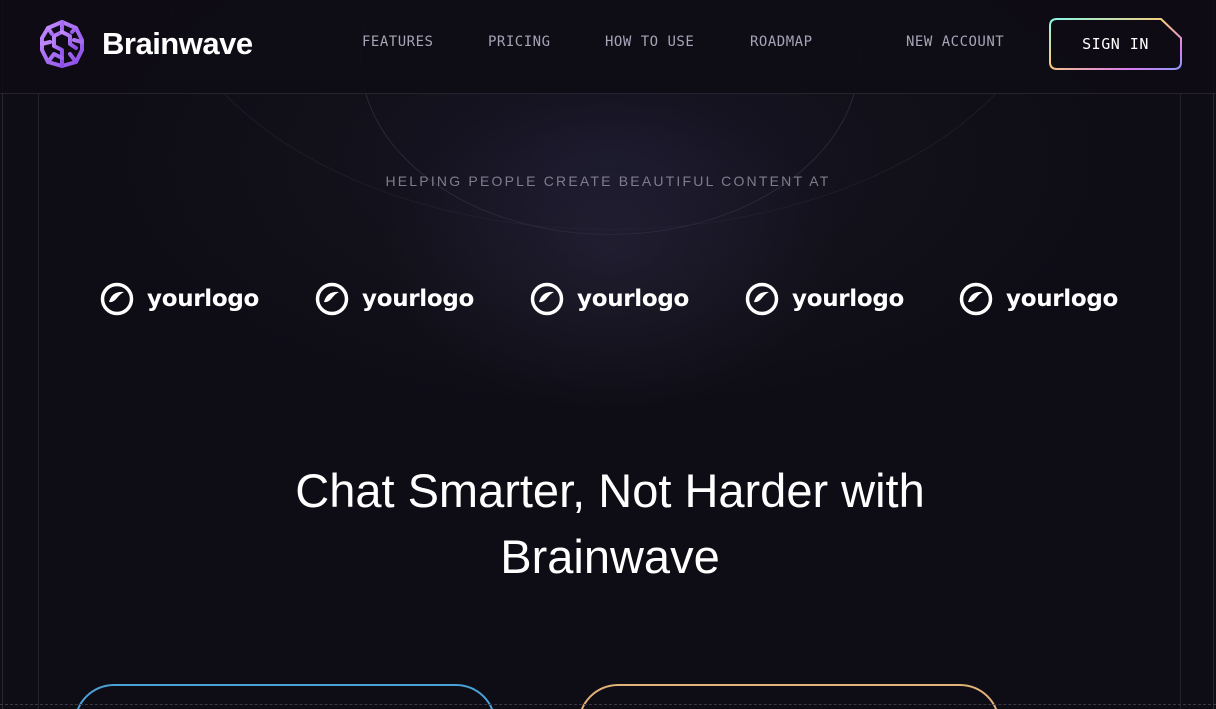  What do you see at coordinates (177, 43) in the screenshot?
I see `brand-name: Brainwave` at bounding box center [177, 43].